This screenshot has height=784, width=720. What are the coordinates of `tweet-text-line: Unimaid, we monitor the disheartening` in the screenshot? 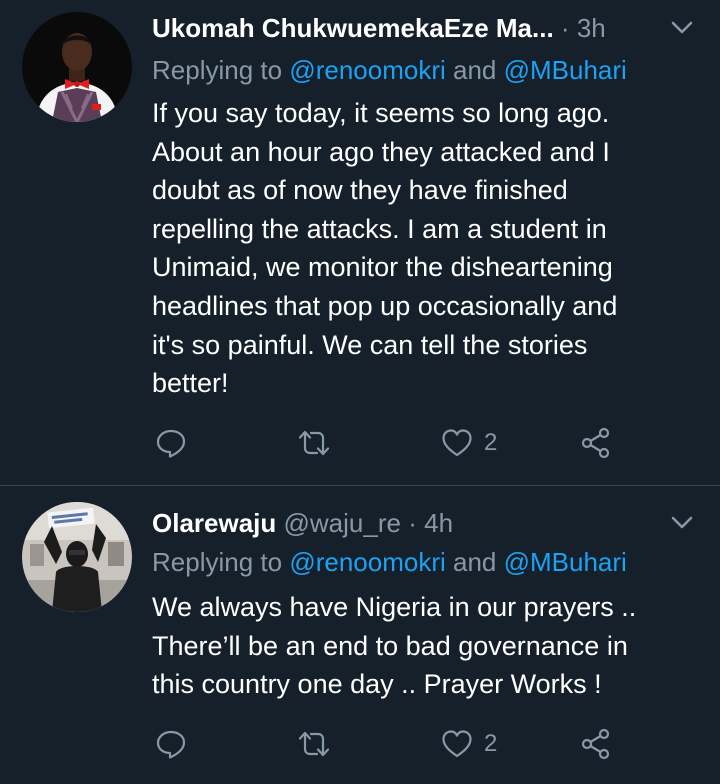 It's located at (382, 267).